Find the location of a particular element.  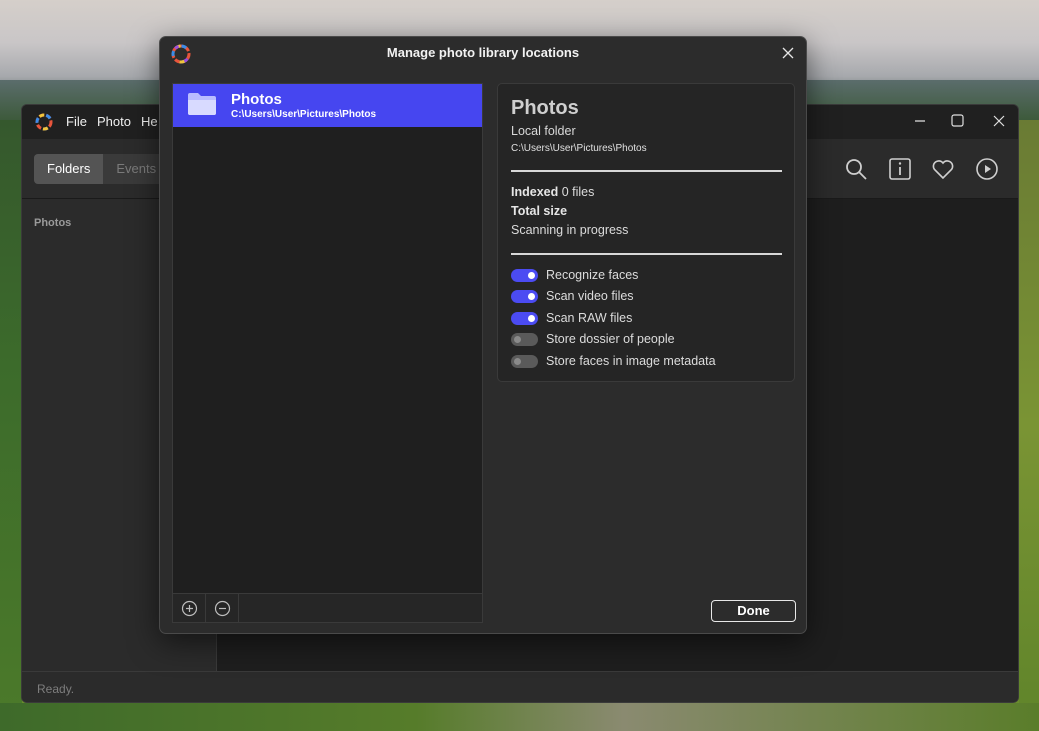

maximize-icon is located at coordinates (957, 120).